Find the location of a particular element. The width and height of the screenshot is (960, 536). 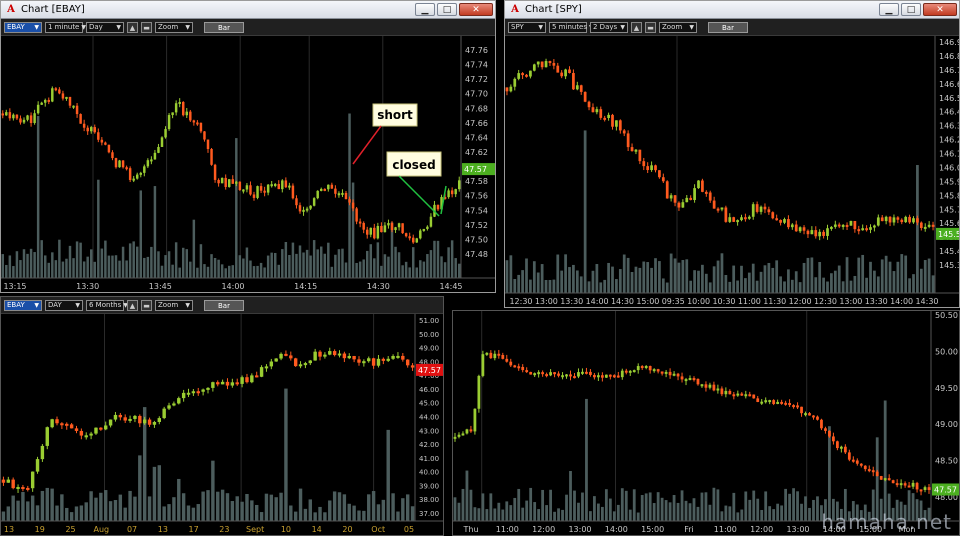

range-dropdown: Day ▼ is located at coordinates (105, 27).